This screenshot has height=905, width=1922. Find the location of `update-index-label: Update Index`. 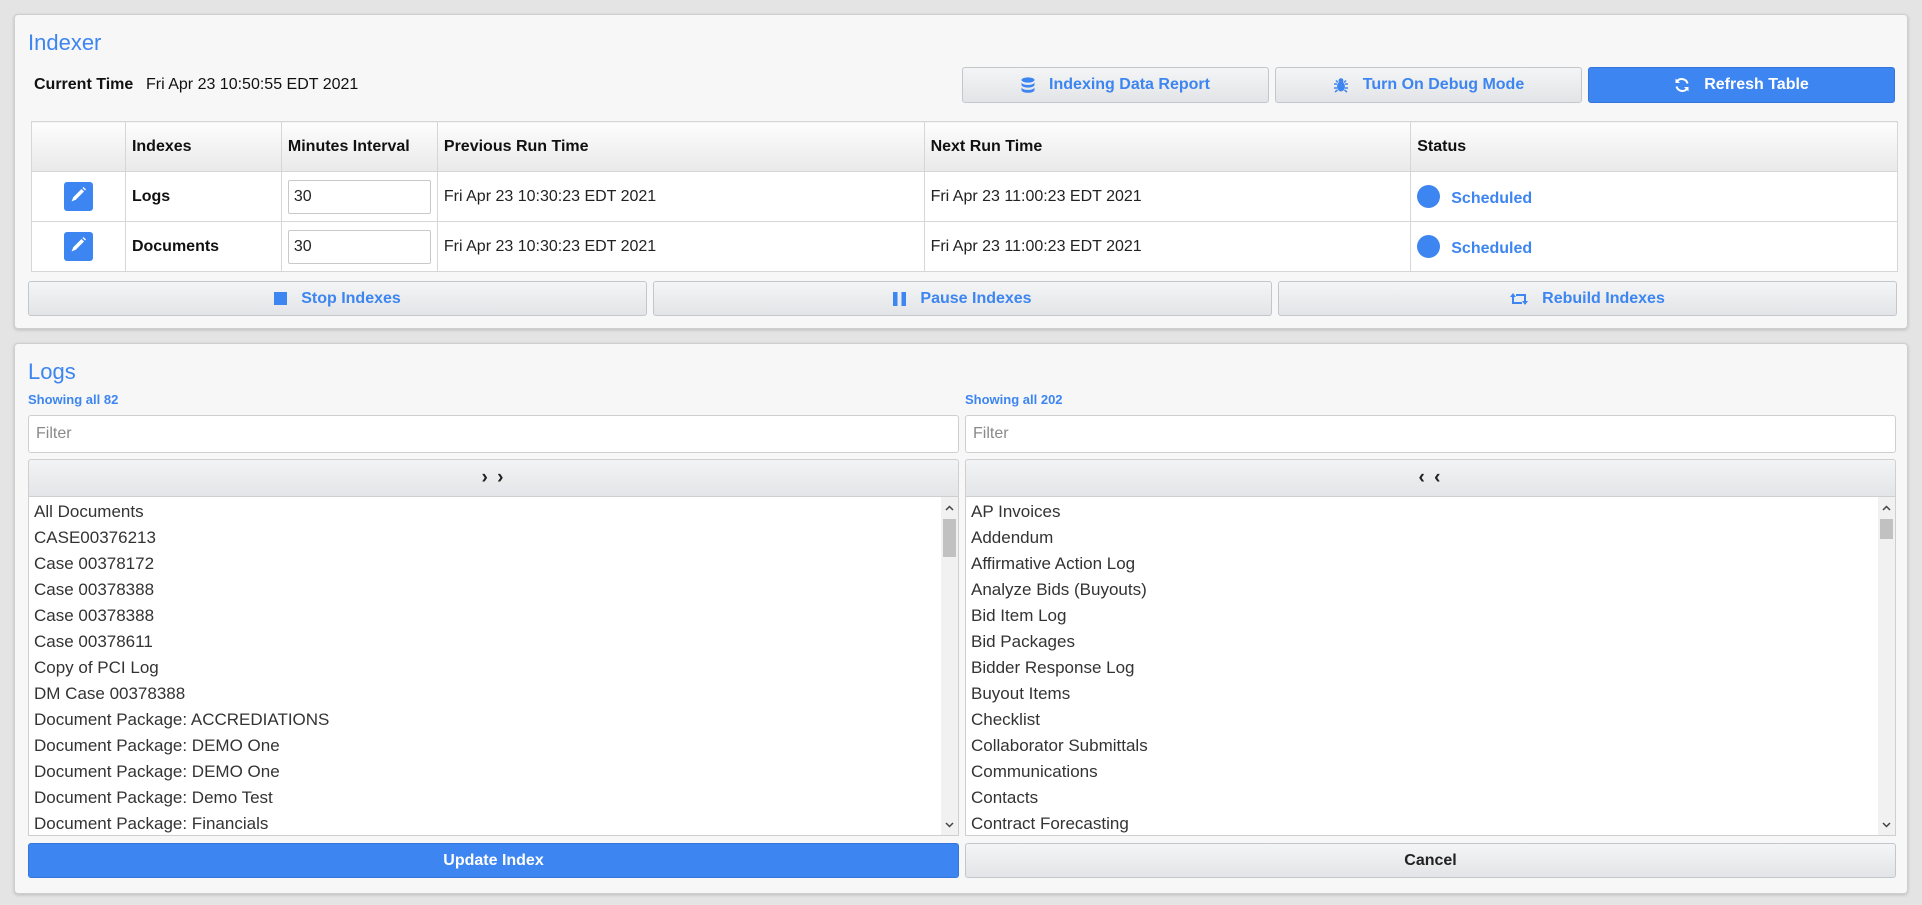

update-index-label: Update Index is located at coordinates (493, 860).